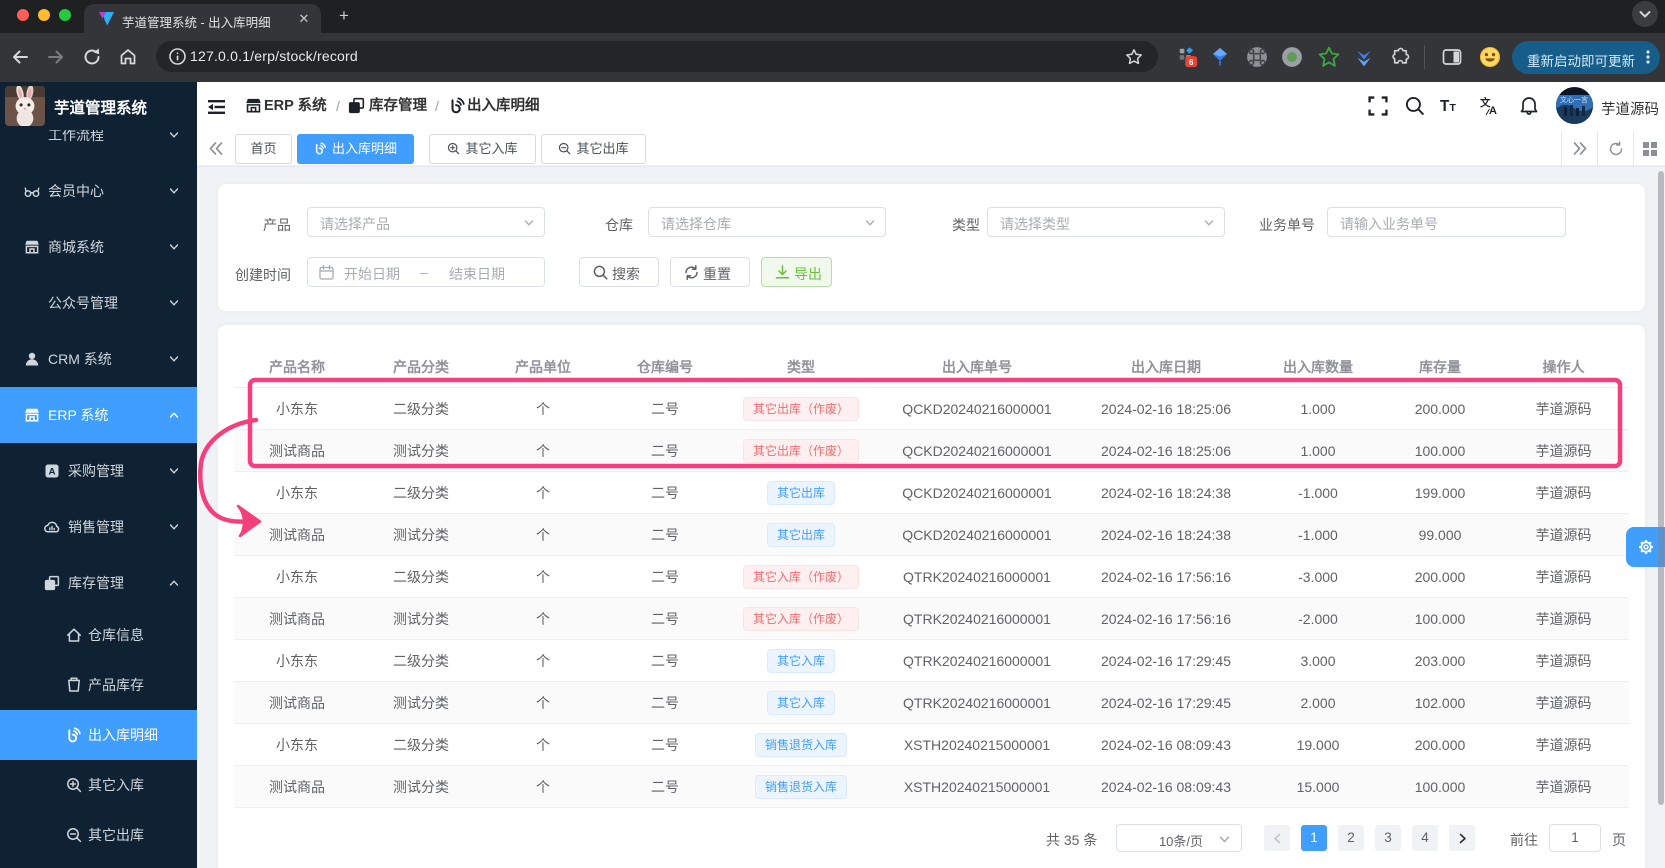 The height and width of the screenshot is (868, 1665). I want to click on sidebar-item-9: 库存管理, so click(98, 583).